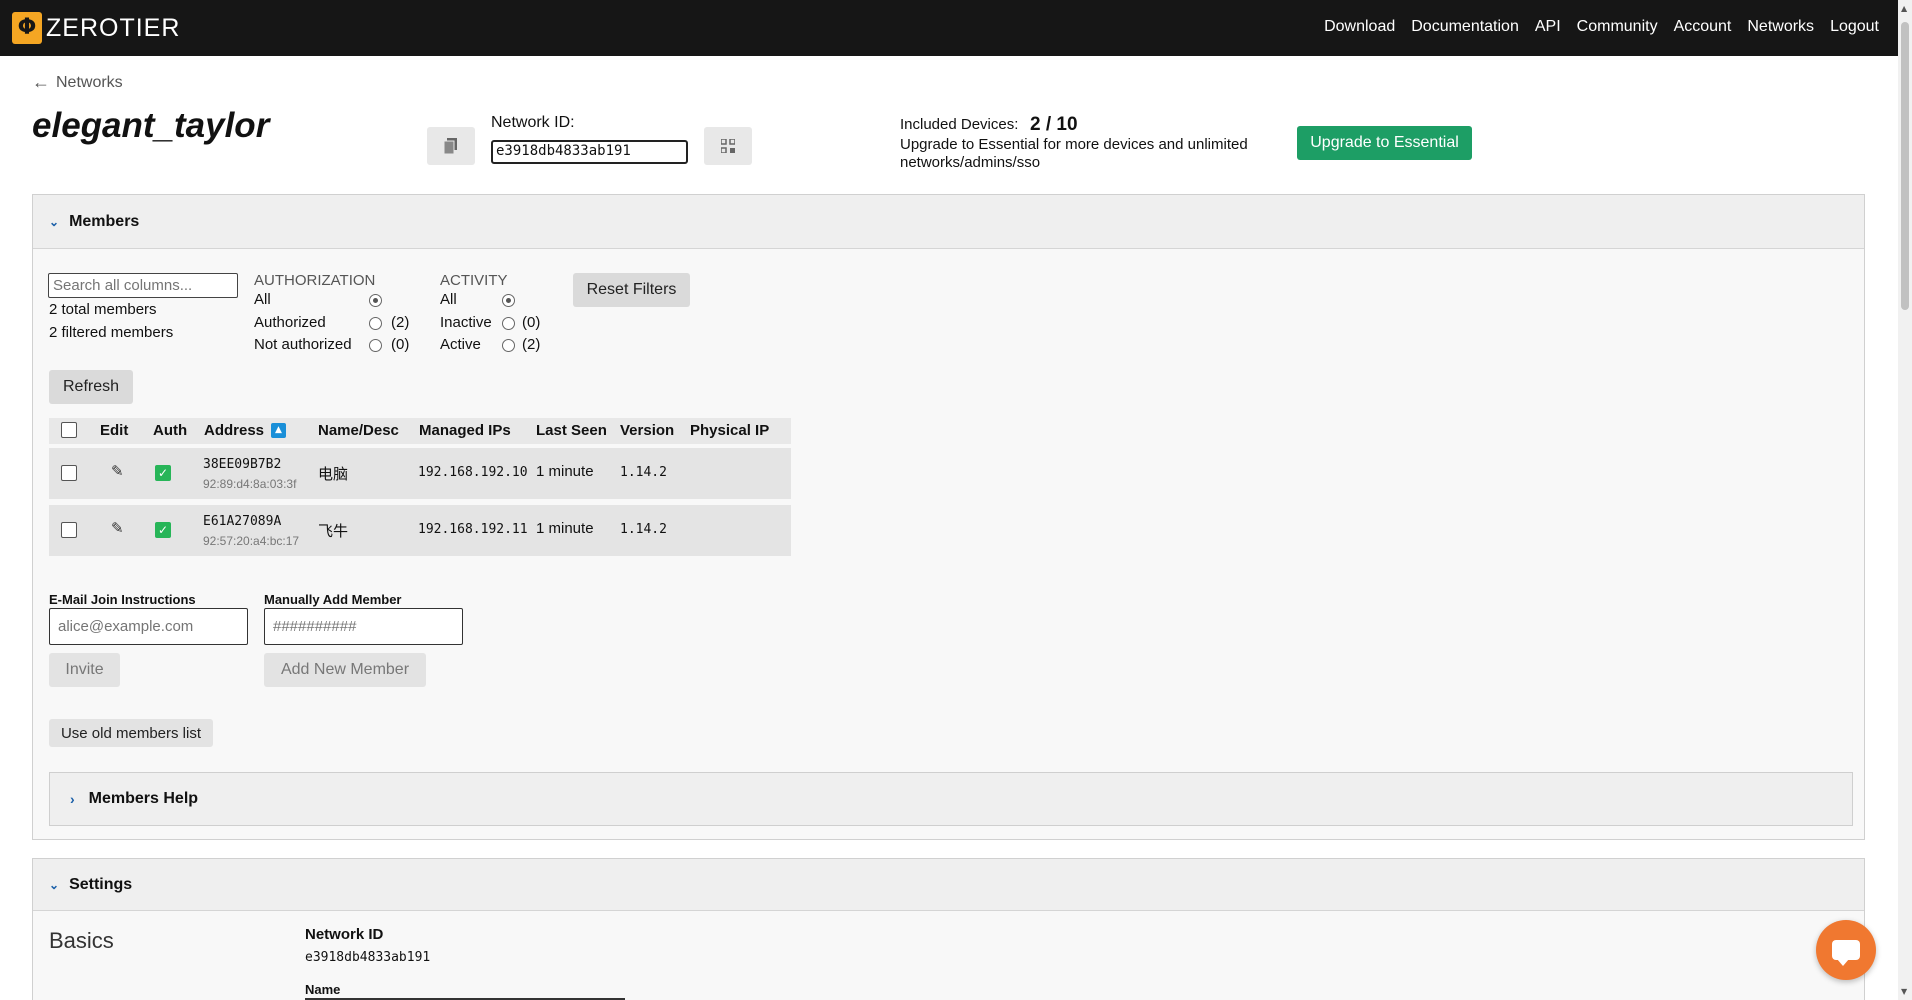  What do you see at coordinates (323, 989) in the screenshot?
I see `settings-name-label: Name` at bounding box center [323, 989].